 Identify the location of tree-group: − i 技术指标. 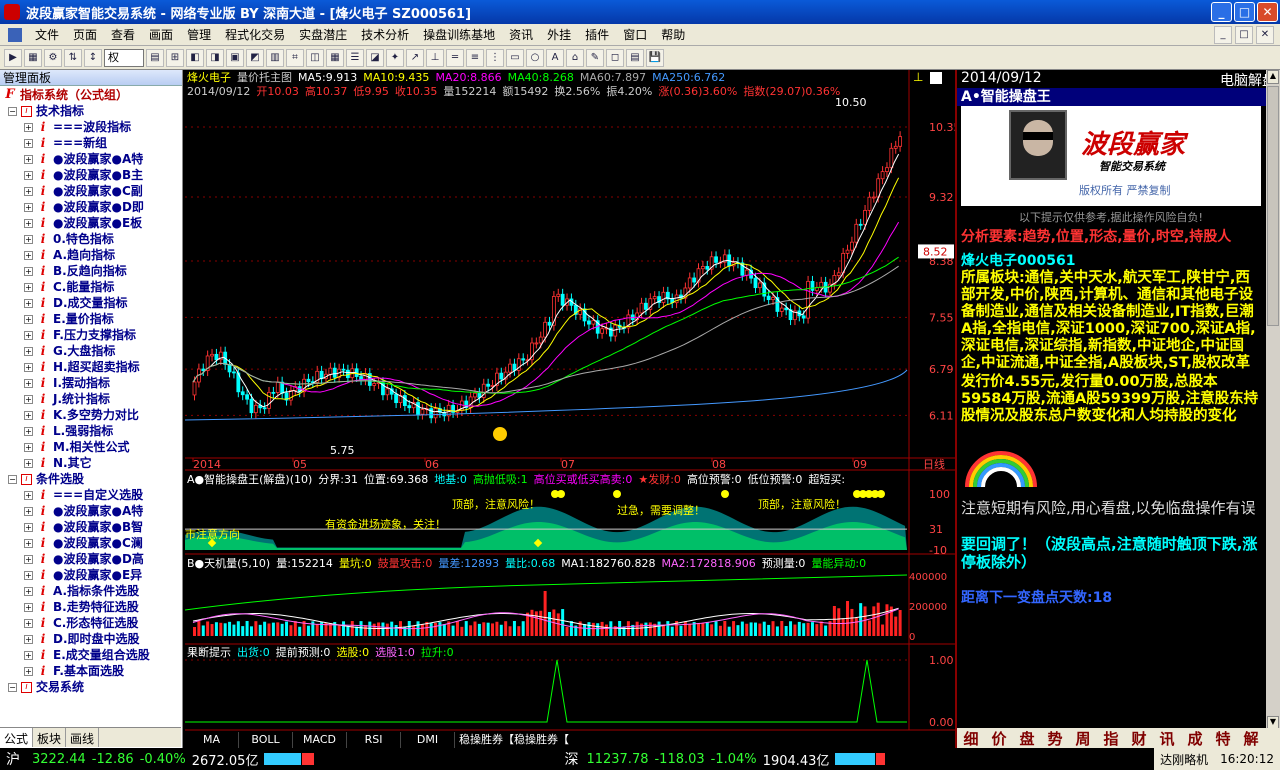
(90, 111).